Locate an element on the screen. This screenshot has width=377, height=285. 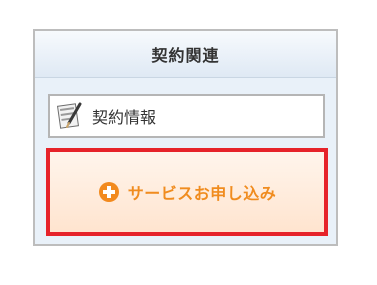
service-apply-label: サービスお申し込み is located at coordinates (202, 193).